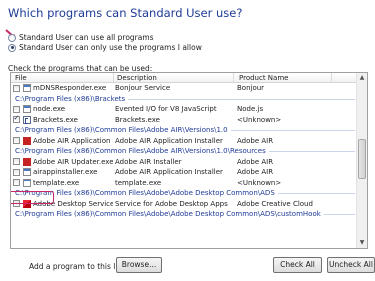 The height and width of the screenshot is (281, 375). What do you see at coordinates (32, 197) in the screenshot?
I see `highlight-box` at bounding box center [32, 197].